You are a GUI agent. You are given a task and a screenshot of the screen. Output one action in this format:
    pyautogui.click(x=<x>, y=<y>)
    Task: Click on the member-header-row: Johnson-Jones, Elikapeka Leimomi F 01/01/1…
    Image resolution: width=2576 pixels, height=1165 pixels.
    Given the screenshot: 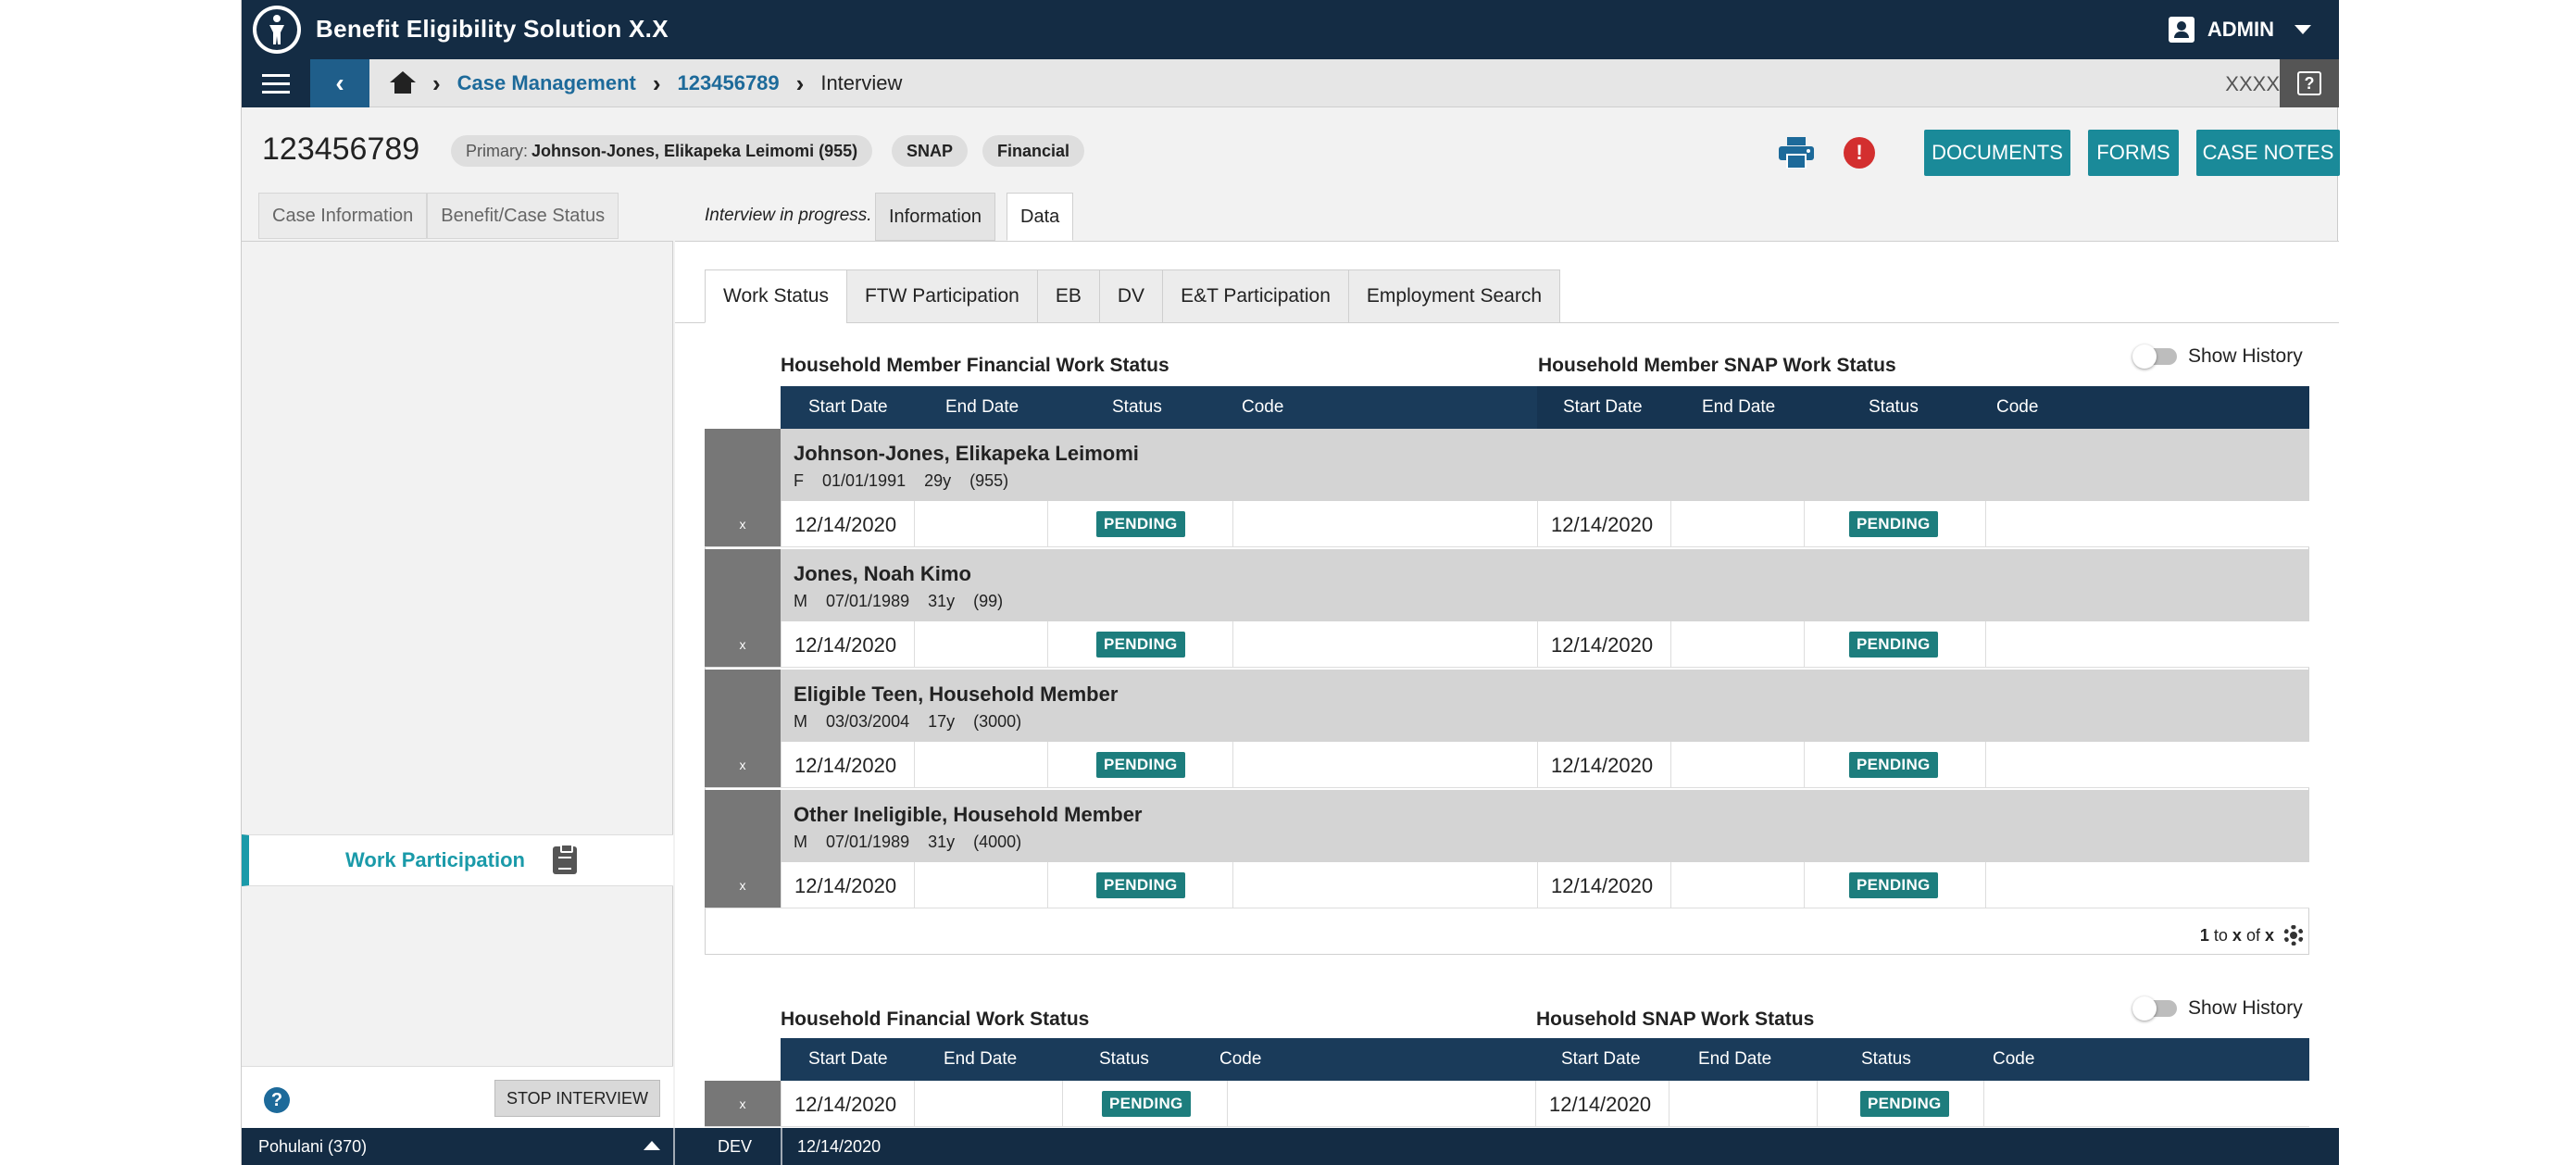 What is the action you would take?
    pyautogui.click(x=1507, y=465)
    